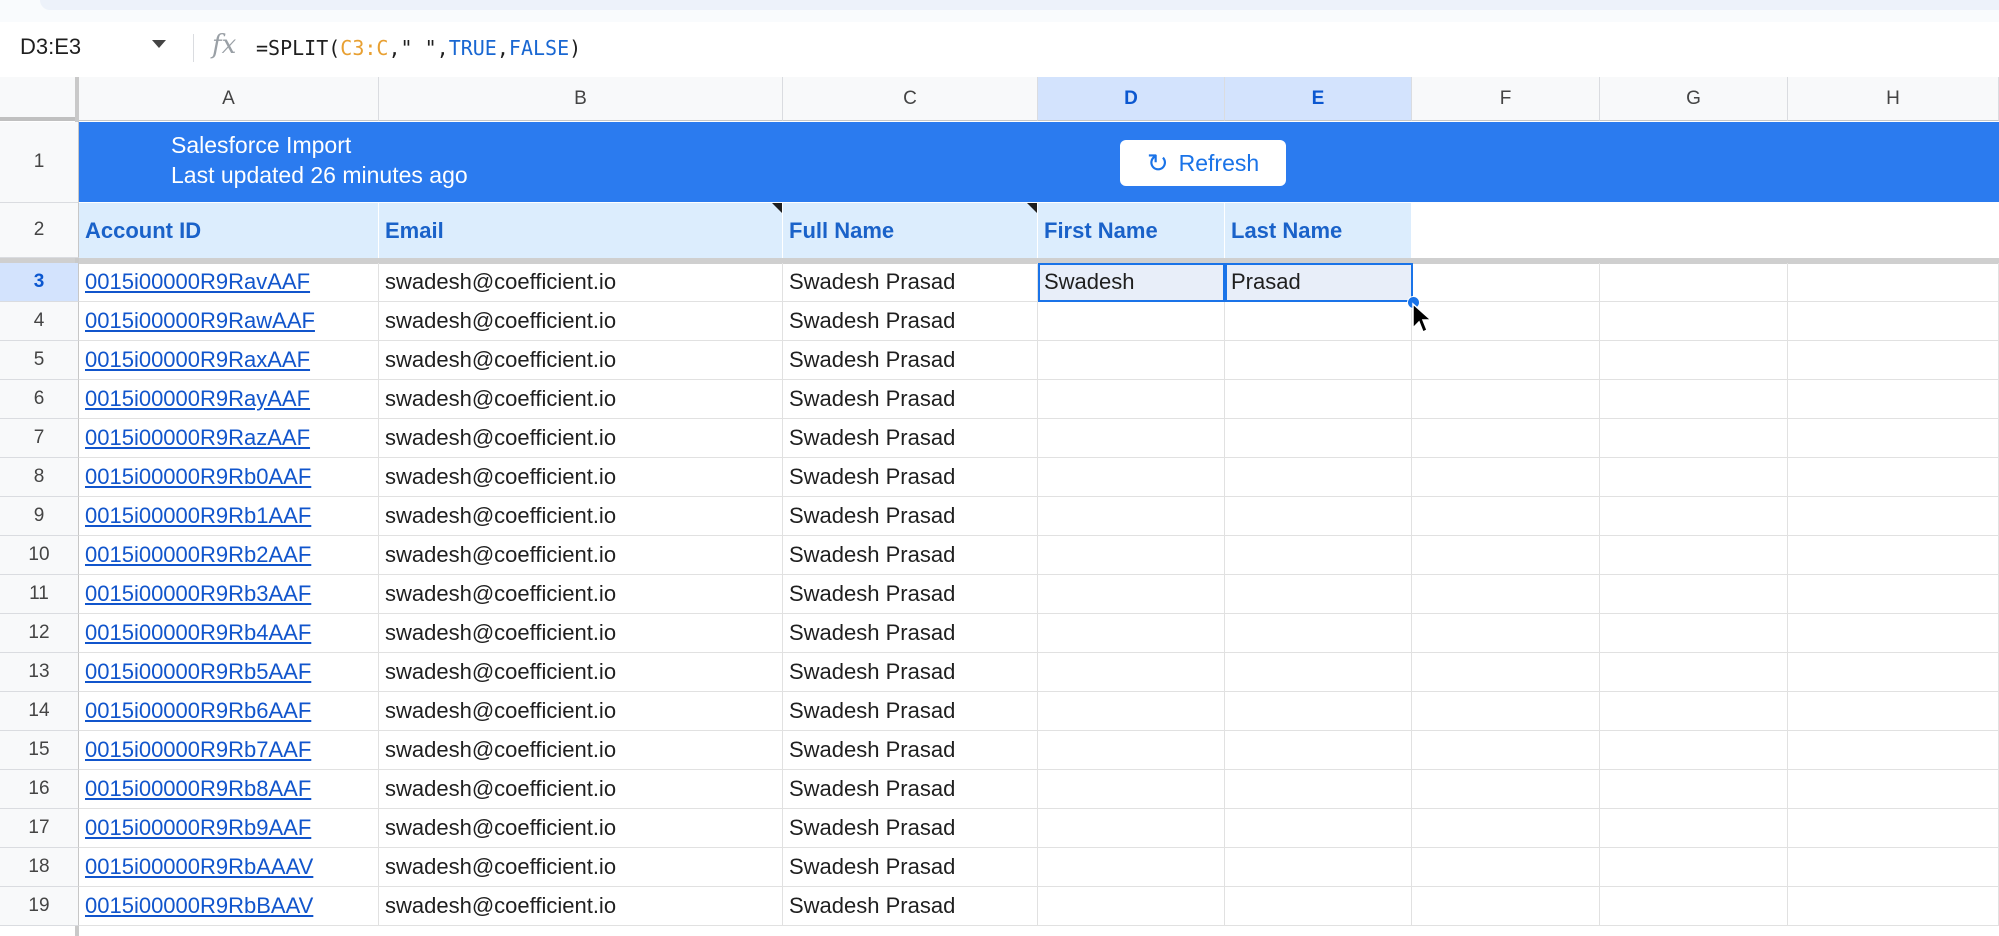  What do you see at coordinates (910, 828) in the screenshot?
I see `cell-c17: Swadesh Prasad` at bounding box center [910, 828].